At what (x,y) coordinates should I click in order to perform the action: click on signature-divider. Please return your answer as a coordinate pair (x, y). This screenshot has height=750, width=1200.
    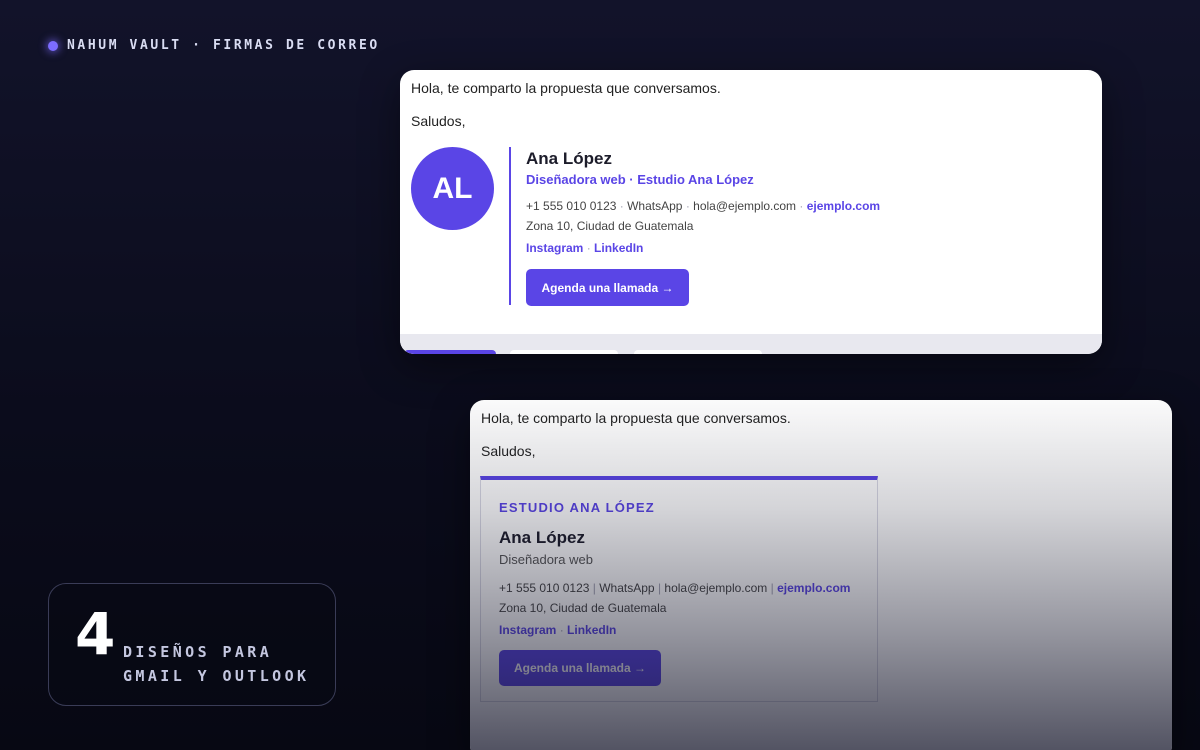
    Looking at the image, I should click on (510, 226).